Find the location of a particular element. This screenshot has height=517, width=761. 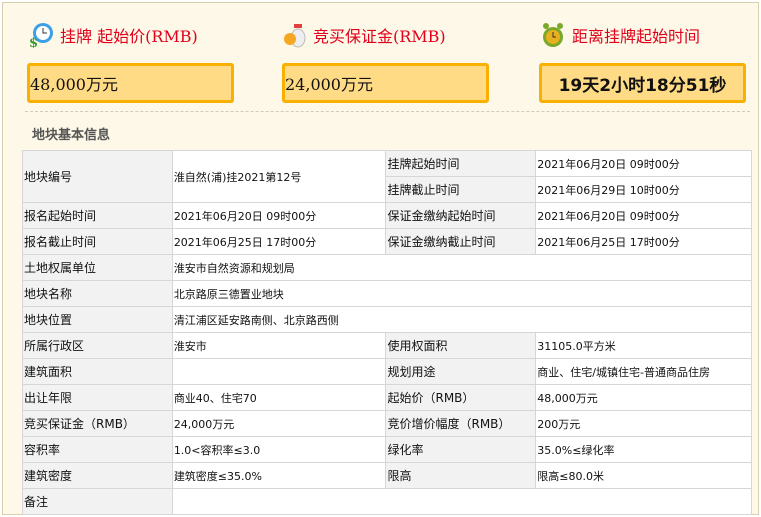

value: 商业40、住宅70 is located at coordinates (279, 397).